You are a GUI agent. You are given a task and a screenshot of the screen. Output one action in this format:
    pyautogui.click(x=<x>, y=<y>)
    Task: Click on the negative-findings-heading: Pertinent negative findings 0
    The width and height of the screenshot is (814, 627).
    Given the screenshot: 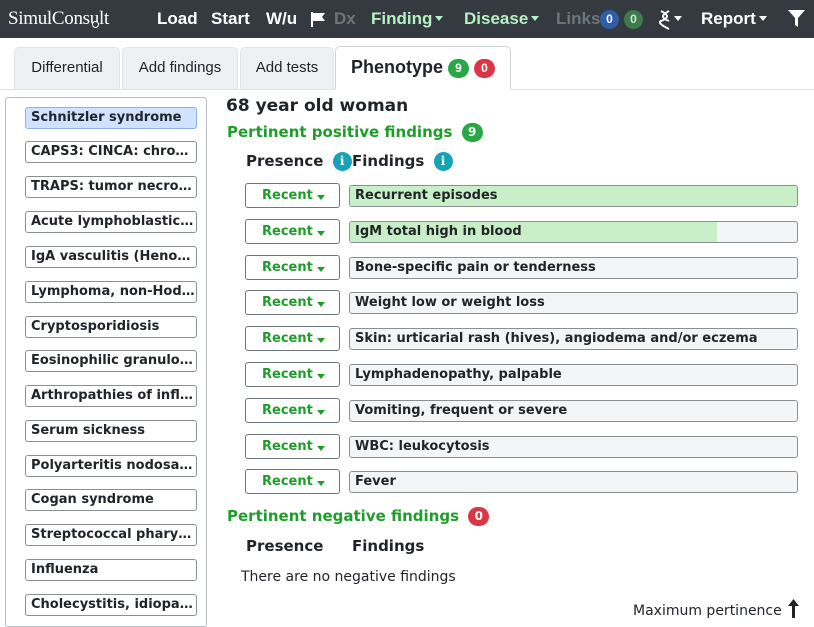 What is the action you would take?
    pyautogui.click(x=358, y=516)
    